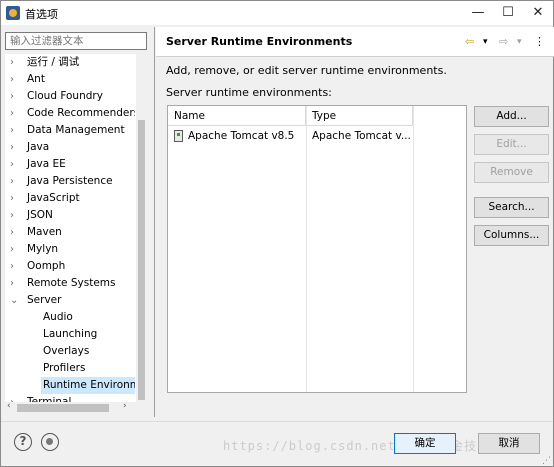 This screenshot has width=554, height=467. I want to click on maximize-button: ☐, so click(508, 13).